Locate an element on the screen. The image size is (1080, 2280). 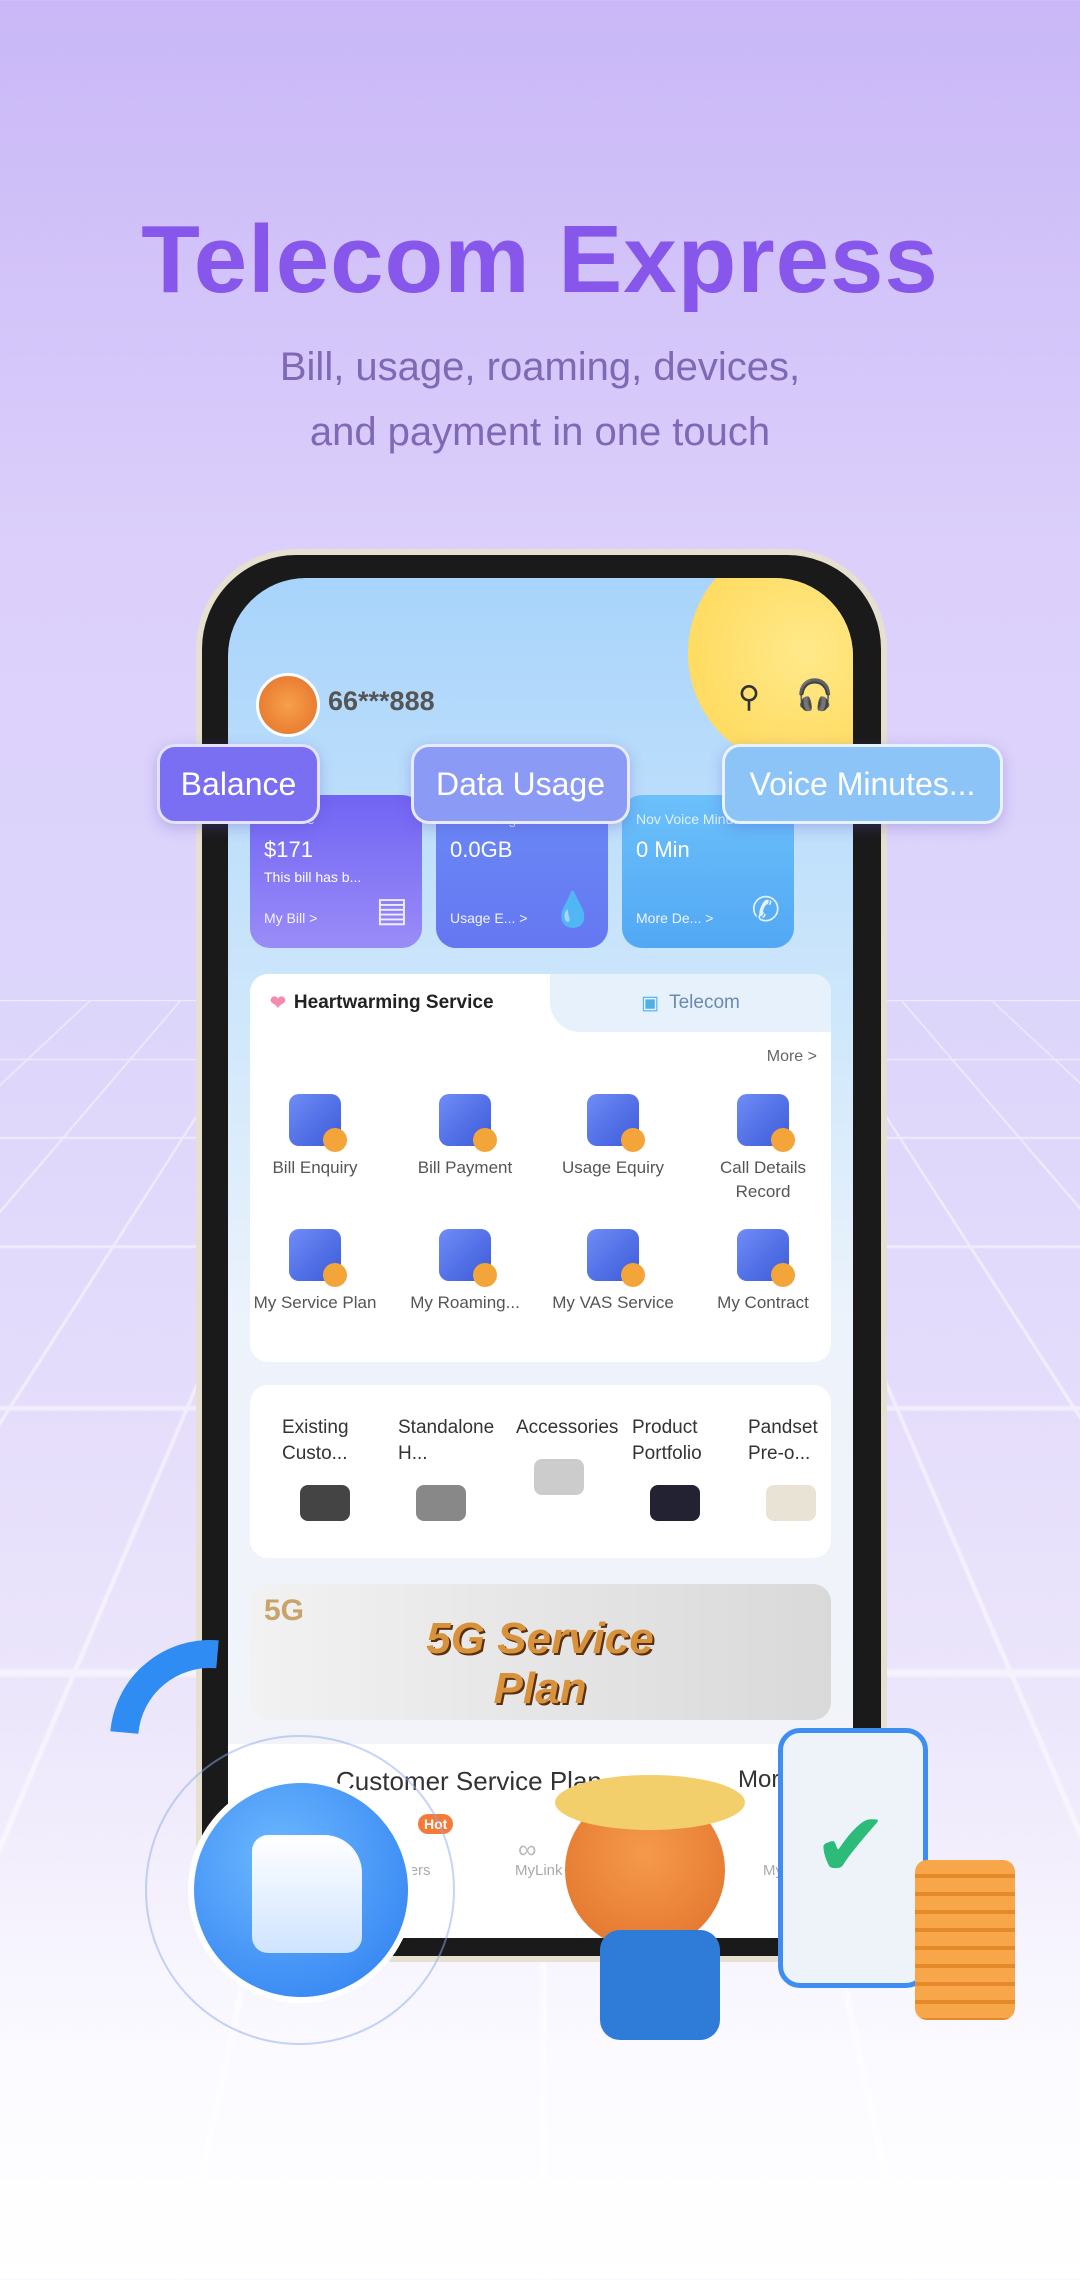
service-my-service-plan: My Service Plan is located at coordinates (315, 1272).